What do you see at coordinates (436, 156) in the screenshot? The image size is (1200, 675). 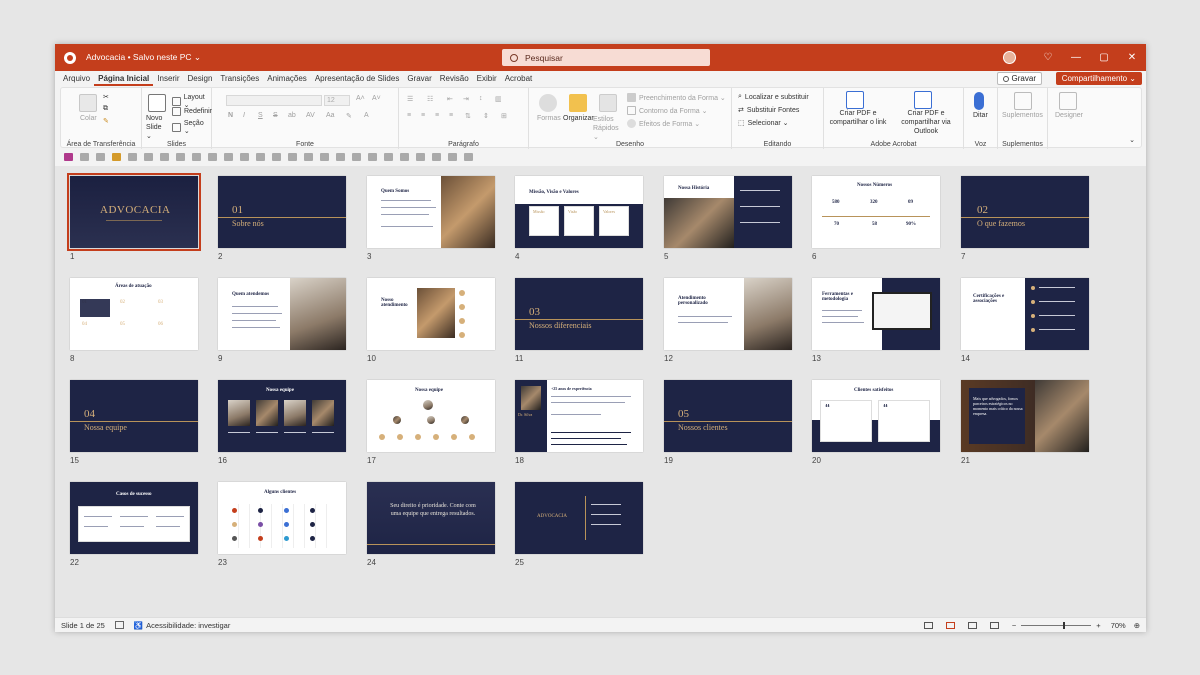 I see `shape-fill-qat-icon` at bounding box center [436, 156].